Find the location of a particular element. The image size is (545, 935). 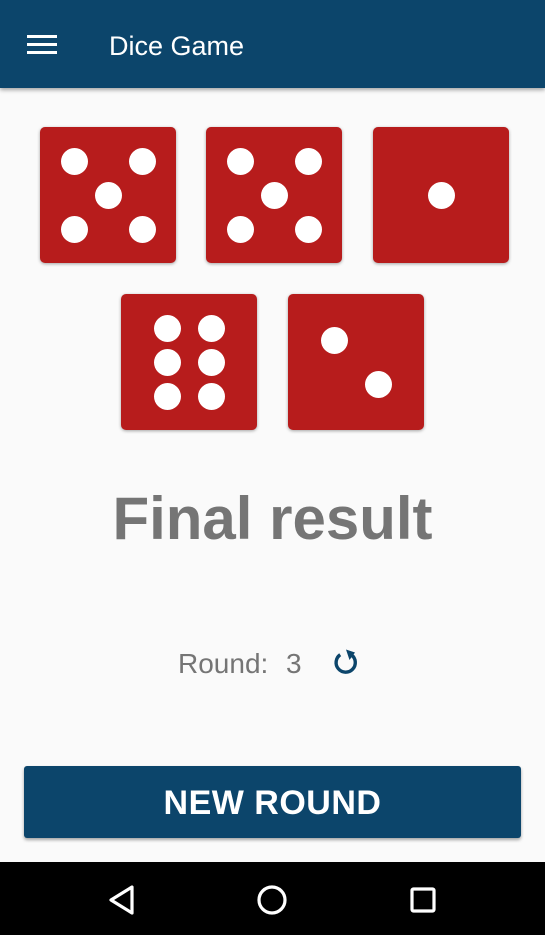

home-icon is located at coordinates (272, 900).